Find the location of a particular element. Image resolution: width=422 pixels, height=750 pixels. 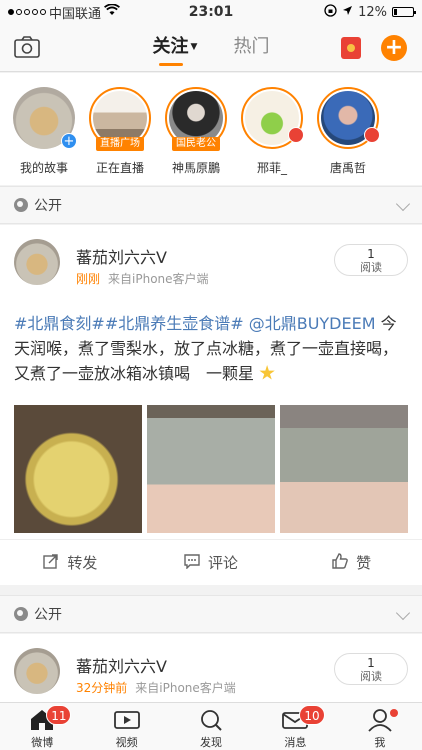

comment-button: 评论 is located at coordinates (211, 562).